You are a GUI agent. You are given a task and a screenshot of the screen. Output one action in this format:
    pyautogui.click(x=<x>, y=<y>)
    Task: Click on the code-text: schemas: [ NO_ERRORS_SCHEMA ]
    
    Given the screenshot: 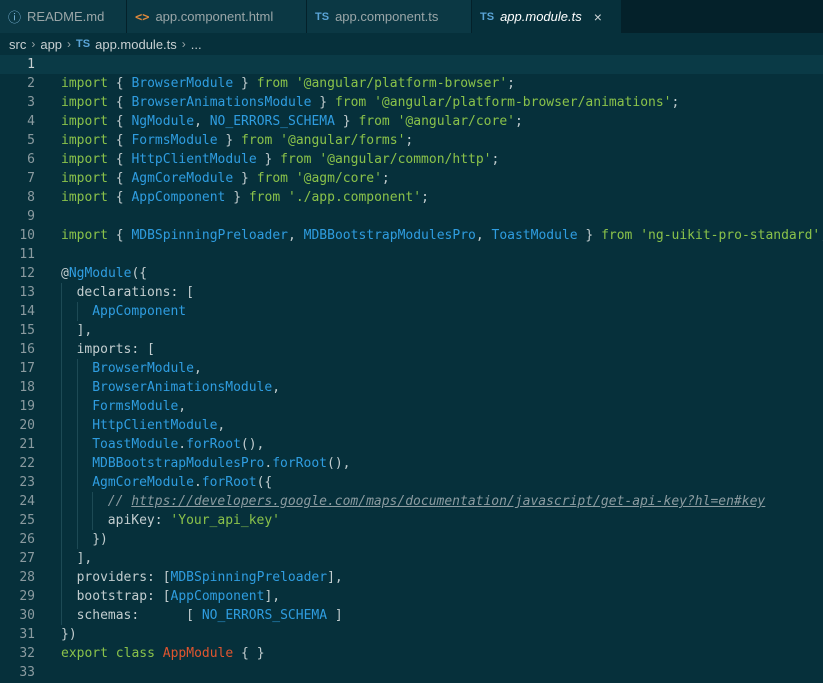 What is the action you would take?
    pyautogui.click(x=210, y=615)
    